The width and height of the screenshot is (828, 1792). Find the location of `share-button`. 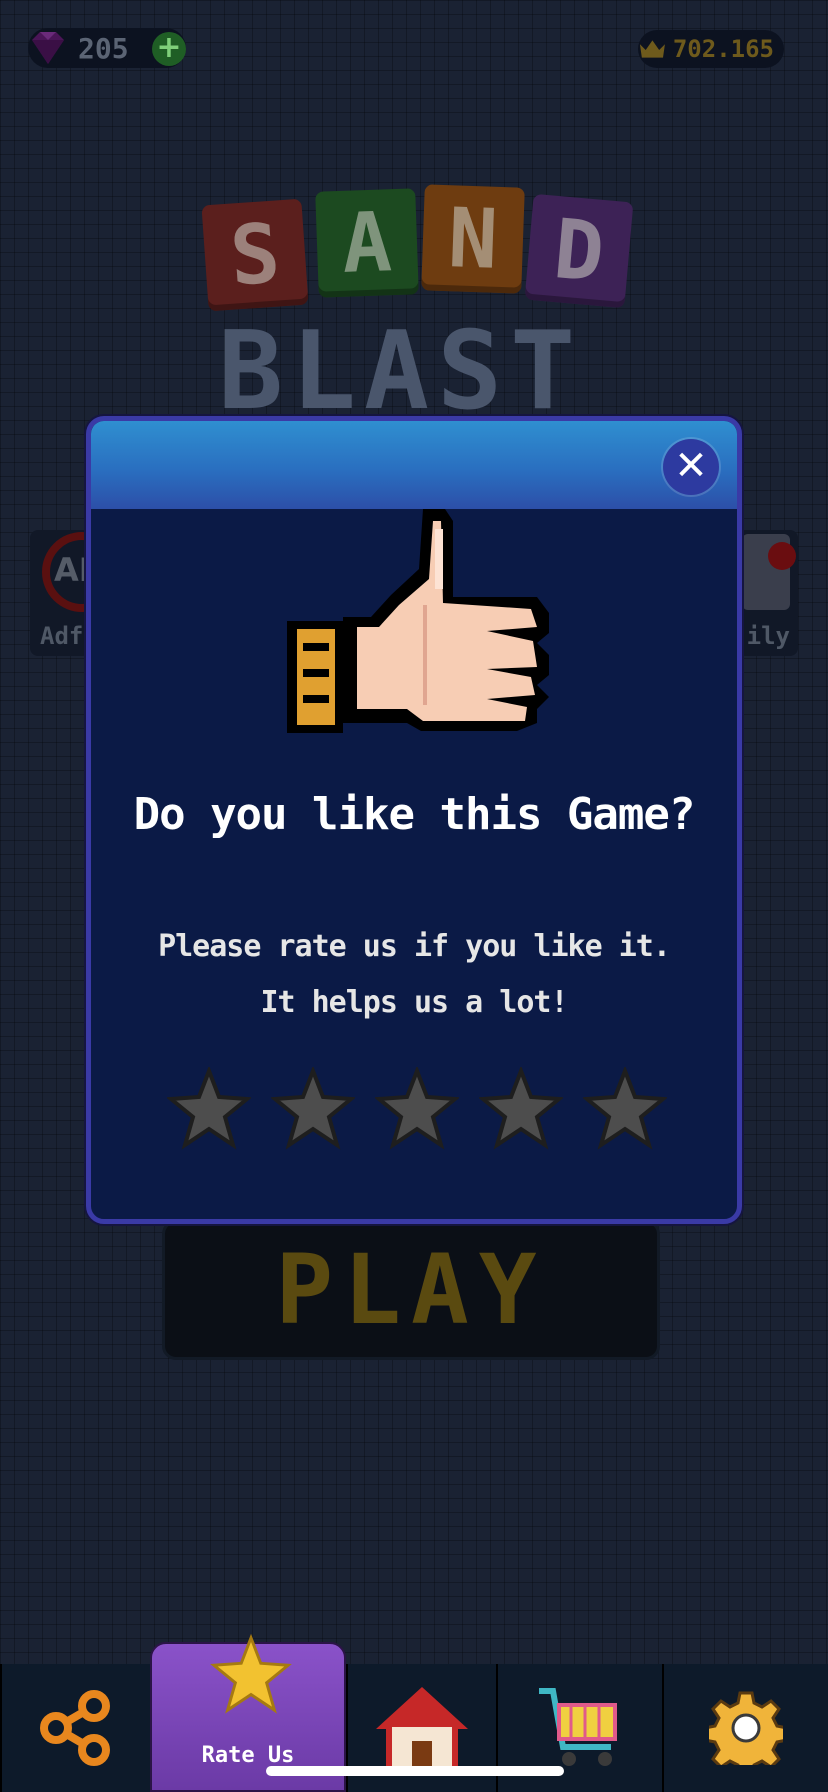

share-button is located at coordinates (75, 1728).